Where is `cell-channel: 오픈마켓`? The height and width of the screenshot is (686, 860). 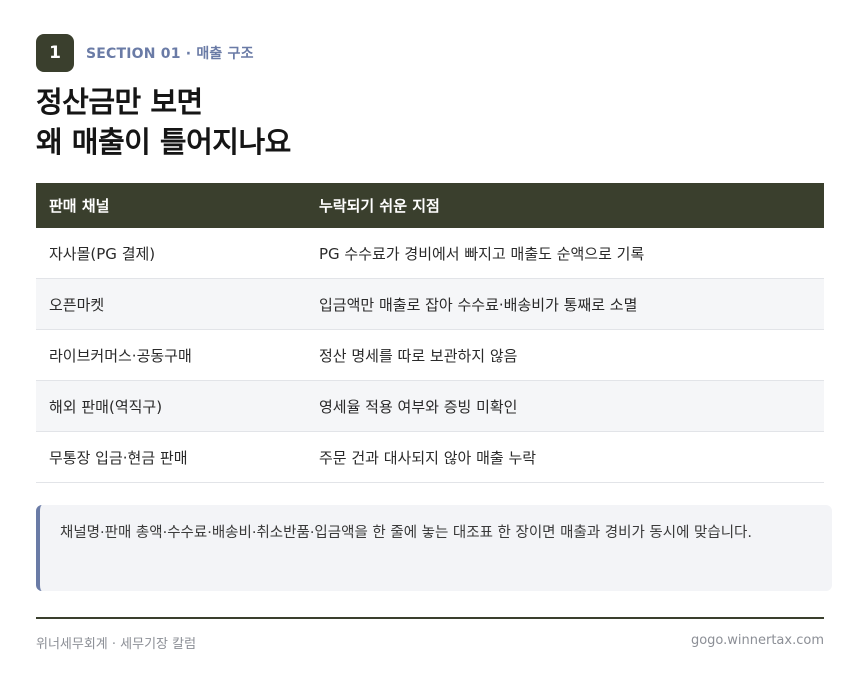 cell-channel: 오픈마켓 is located at coordinates (171, 304).